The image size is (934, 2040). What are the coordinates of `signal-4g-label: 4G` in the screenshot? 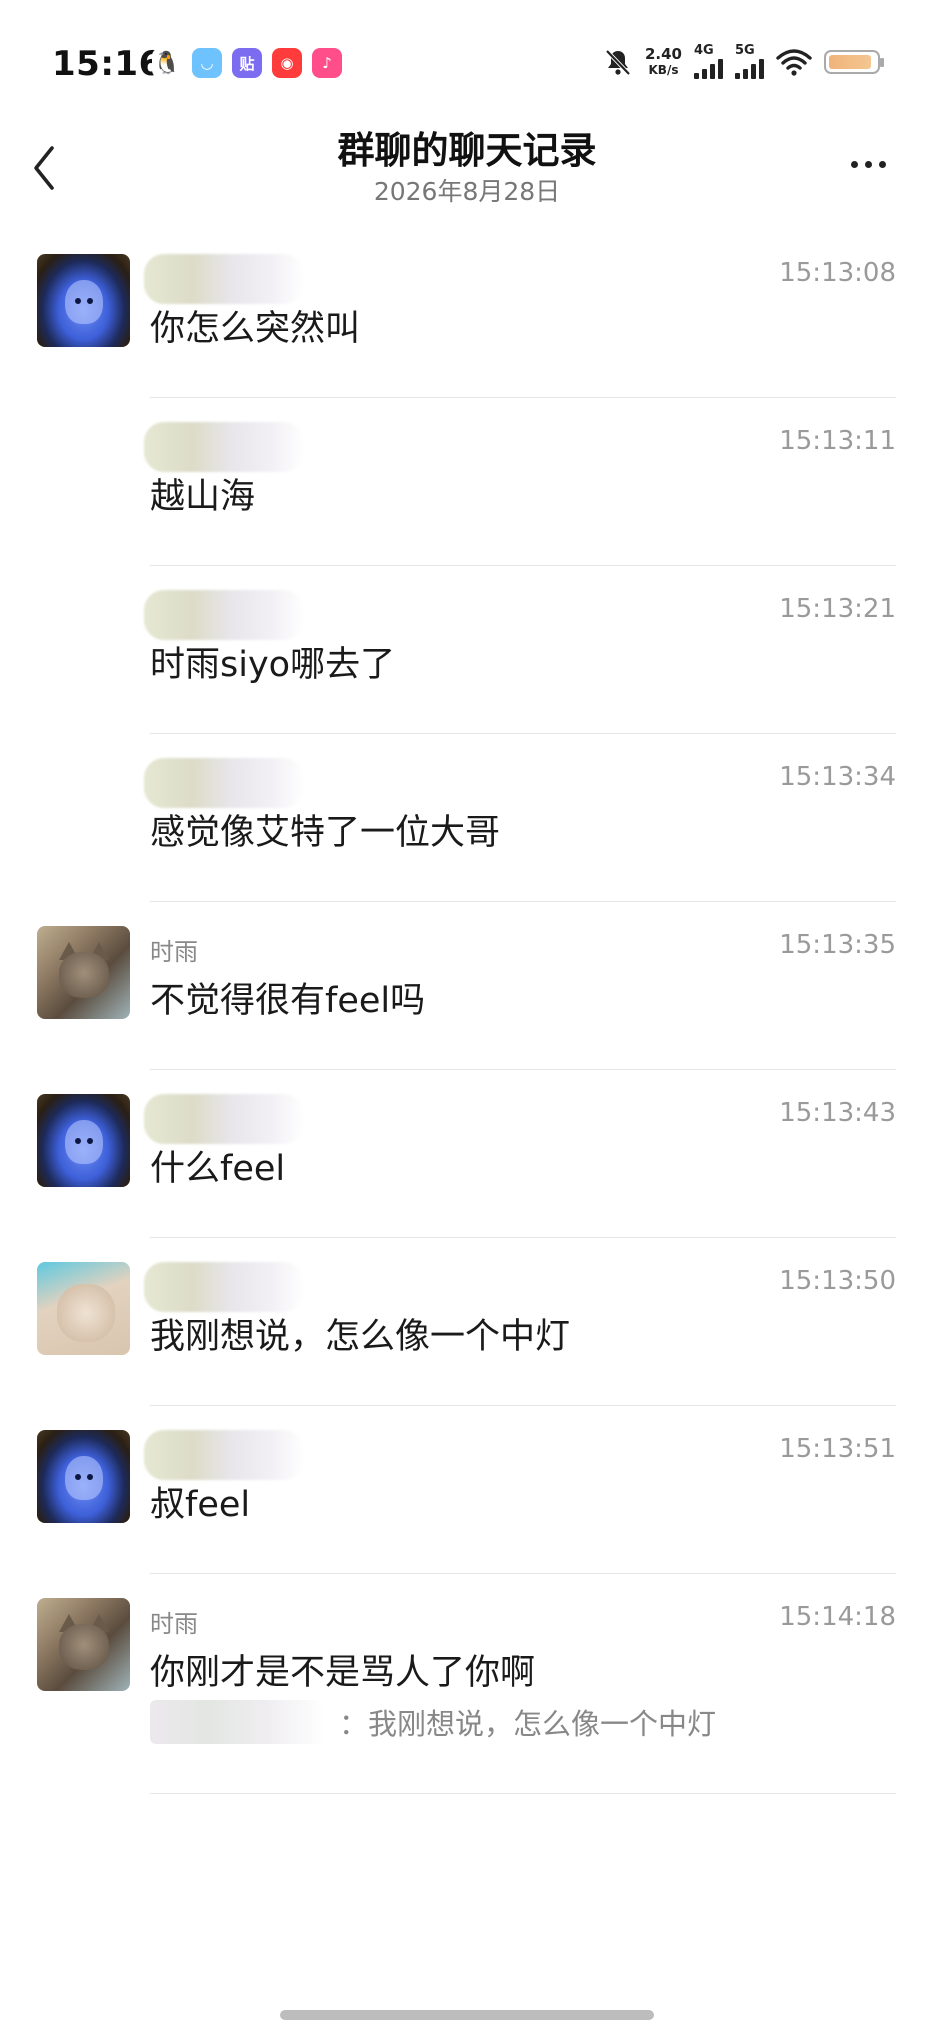 It's located at (704, 50).